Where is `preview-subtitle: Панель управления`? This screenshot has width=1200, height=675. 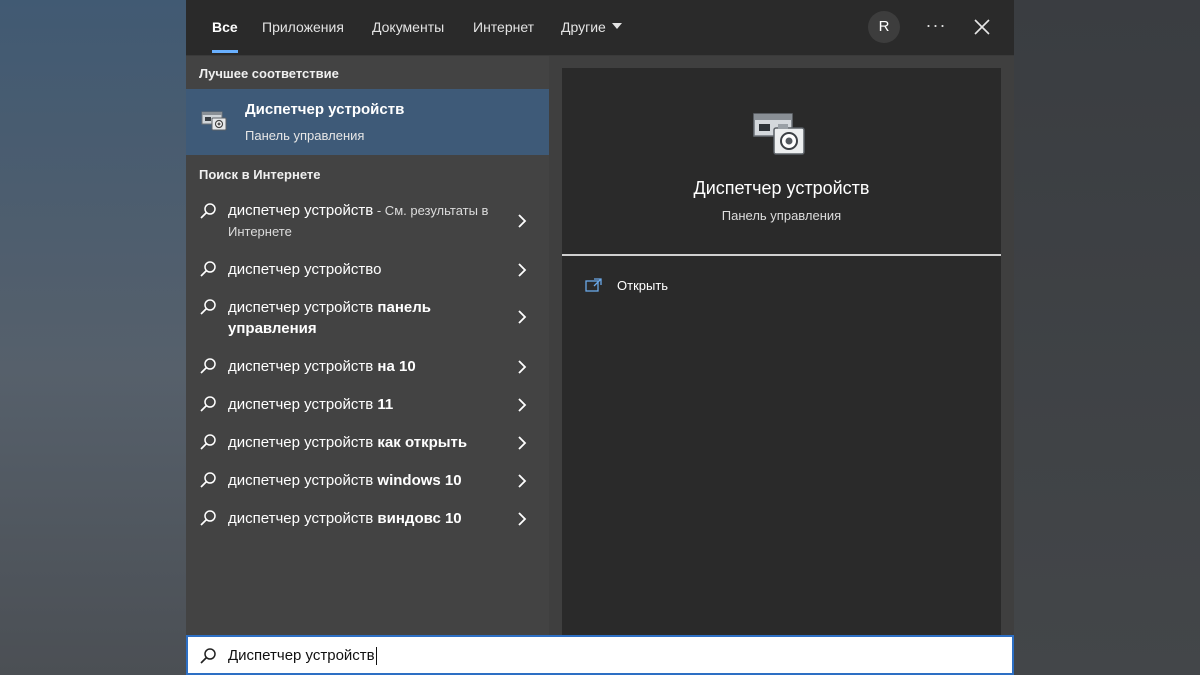 preview-subtitle: Панель управления is located at coordinates (781, 215).